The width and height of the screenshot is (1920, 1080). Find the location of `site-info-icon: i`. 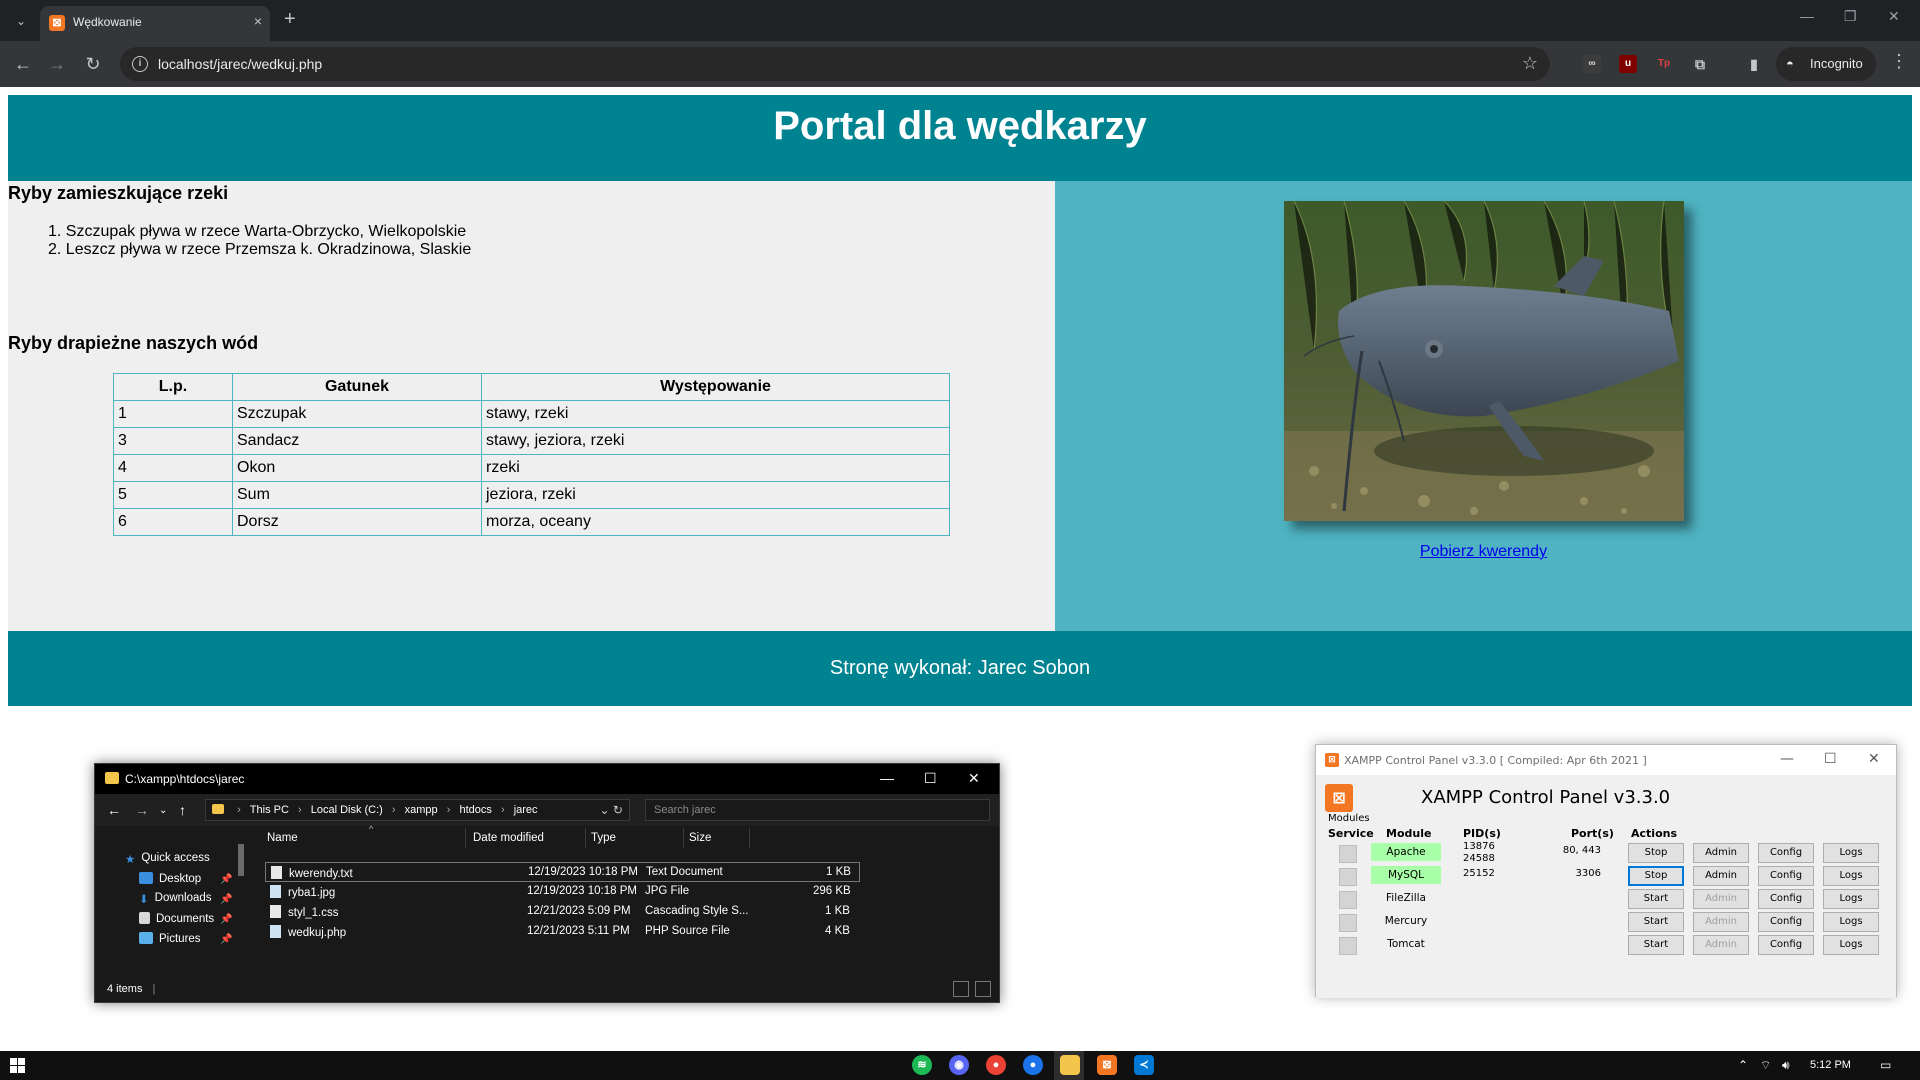

site-info-icon: i is located at coordinates (140, 64).